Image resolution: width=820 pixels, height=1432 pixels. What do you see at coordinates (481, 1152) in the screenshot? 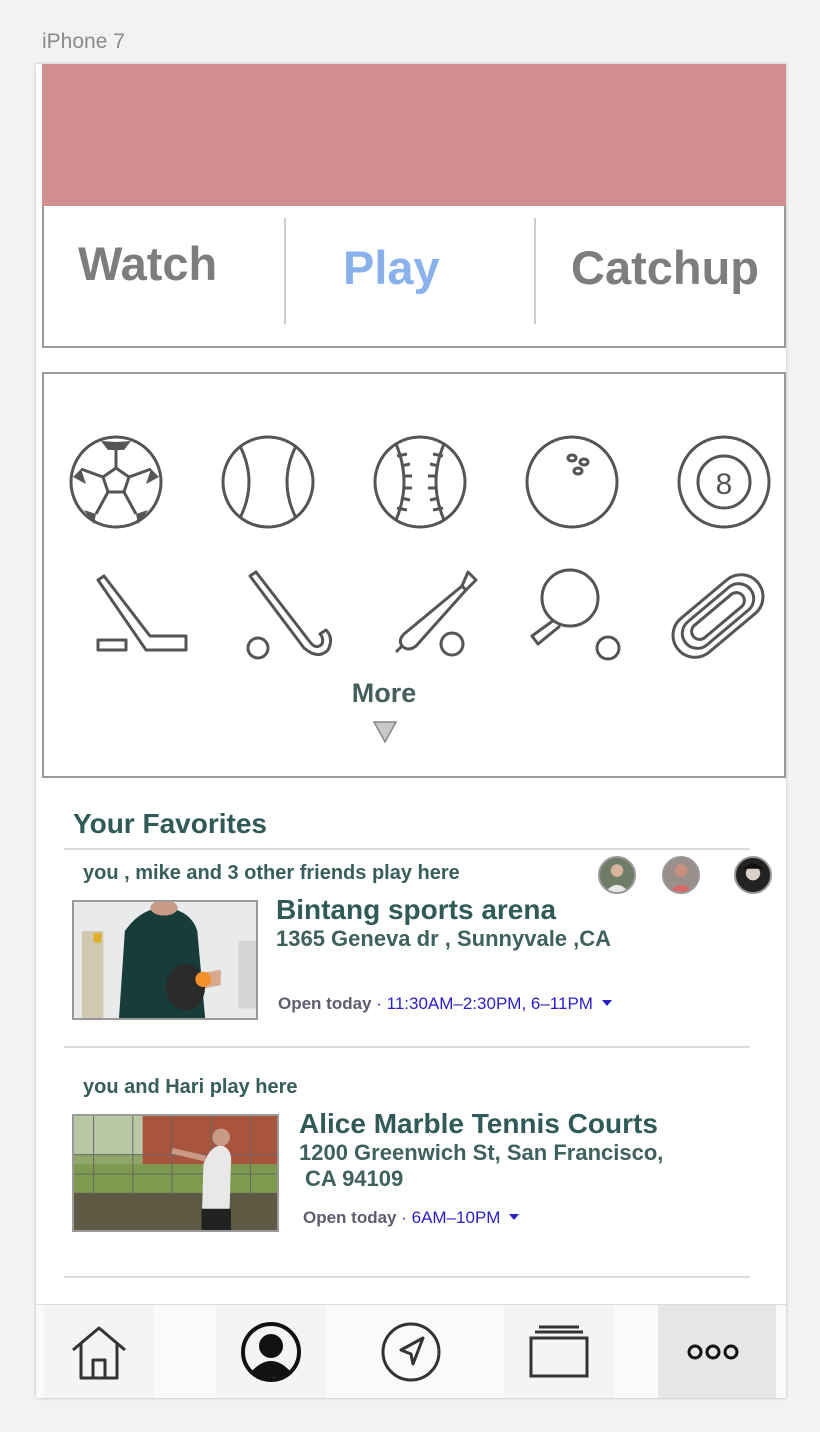
I see `place-address: 1200 Greenwich St, San Francisco,` at bounding box center [481, 1152].